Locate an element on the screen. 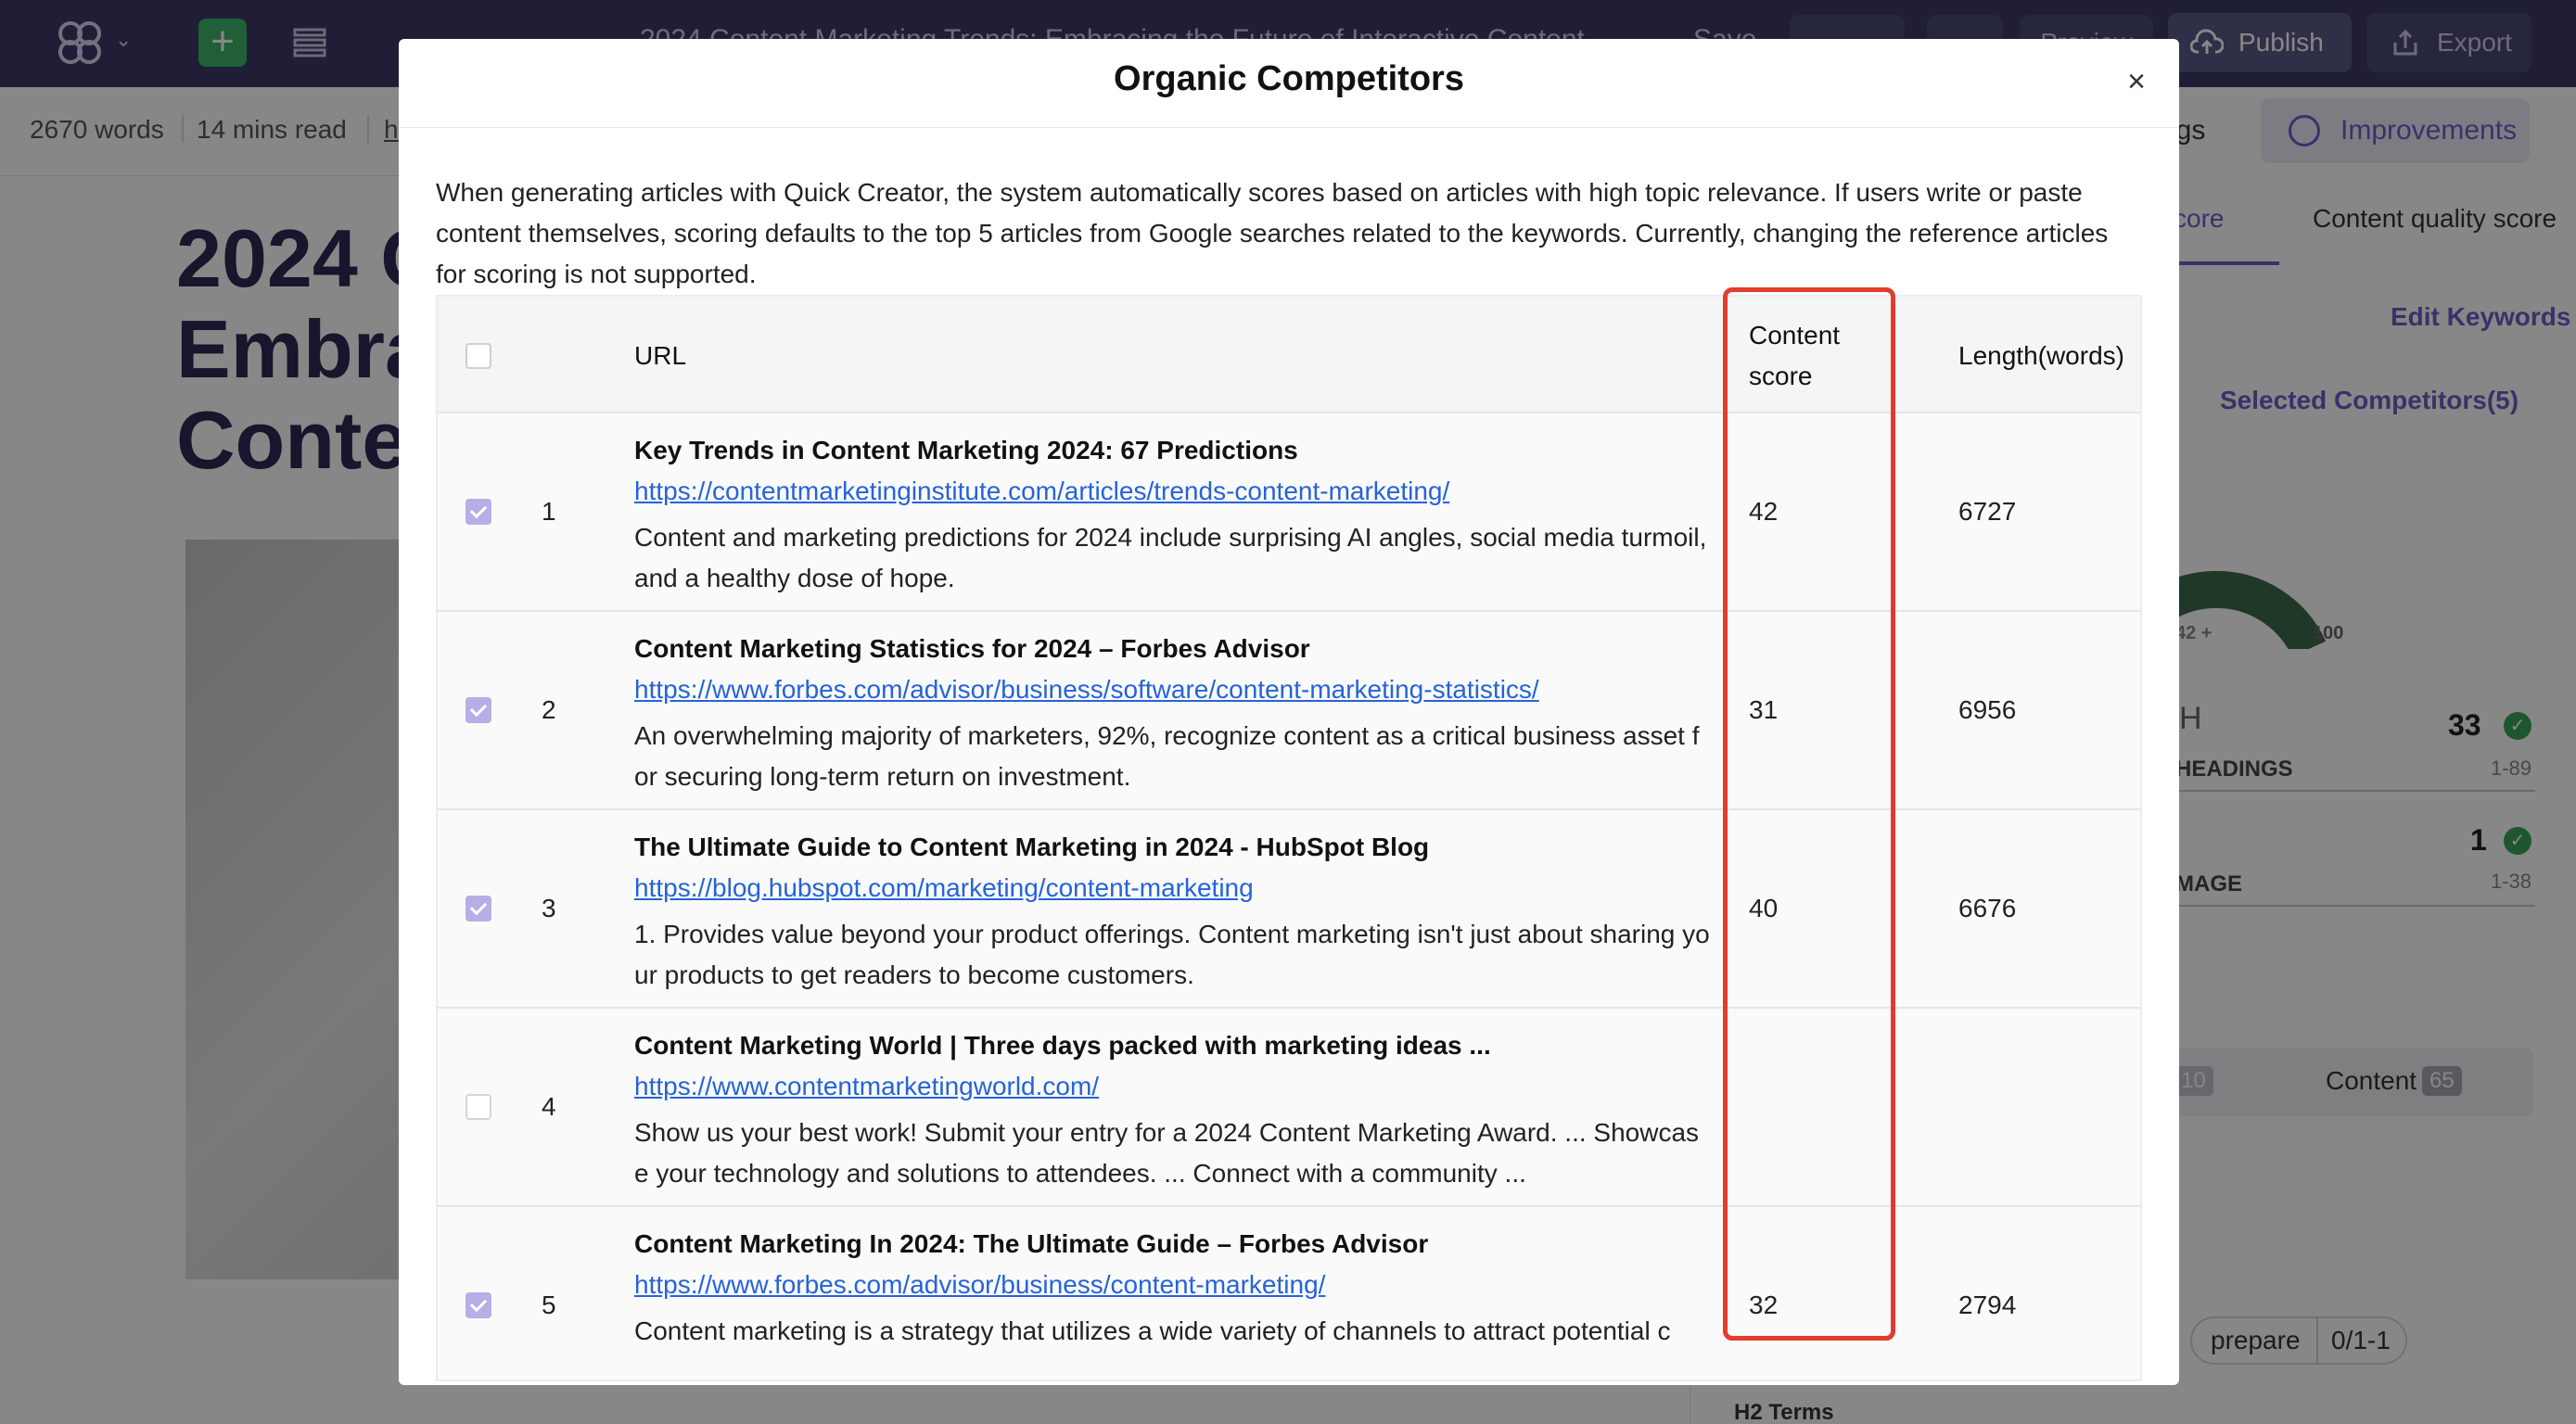 The image size is (2576, 1424). modal-title: Organic Competitors is located at coordinates (1289, 79).